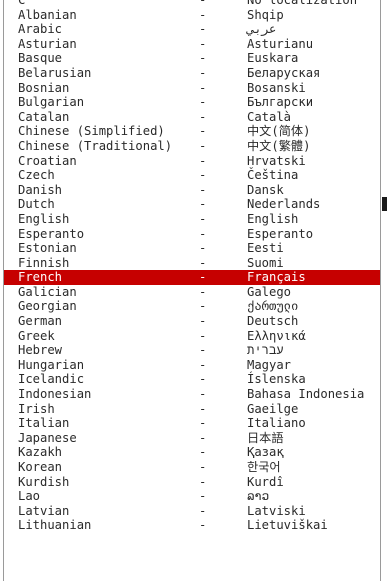  What do you see at coordinates (47, 160) in the screenshot?
I see `language-name: Croatian` at bounding box center [47, 160].